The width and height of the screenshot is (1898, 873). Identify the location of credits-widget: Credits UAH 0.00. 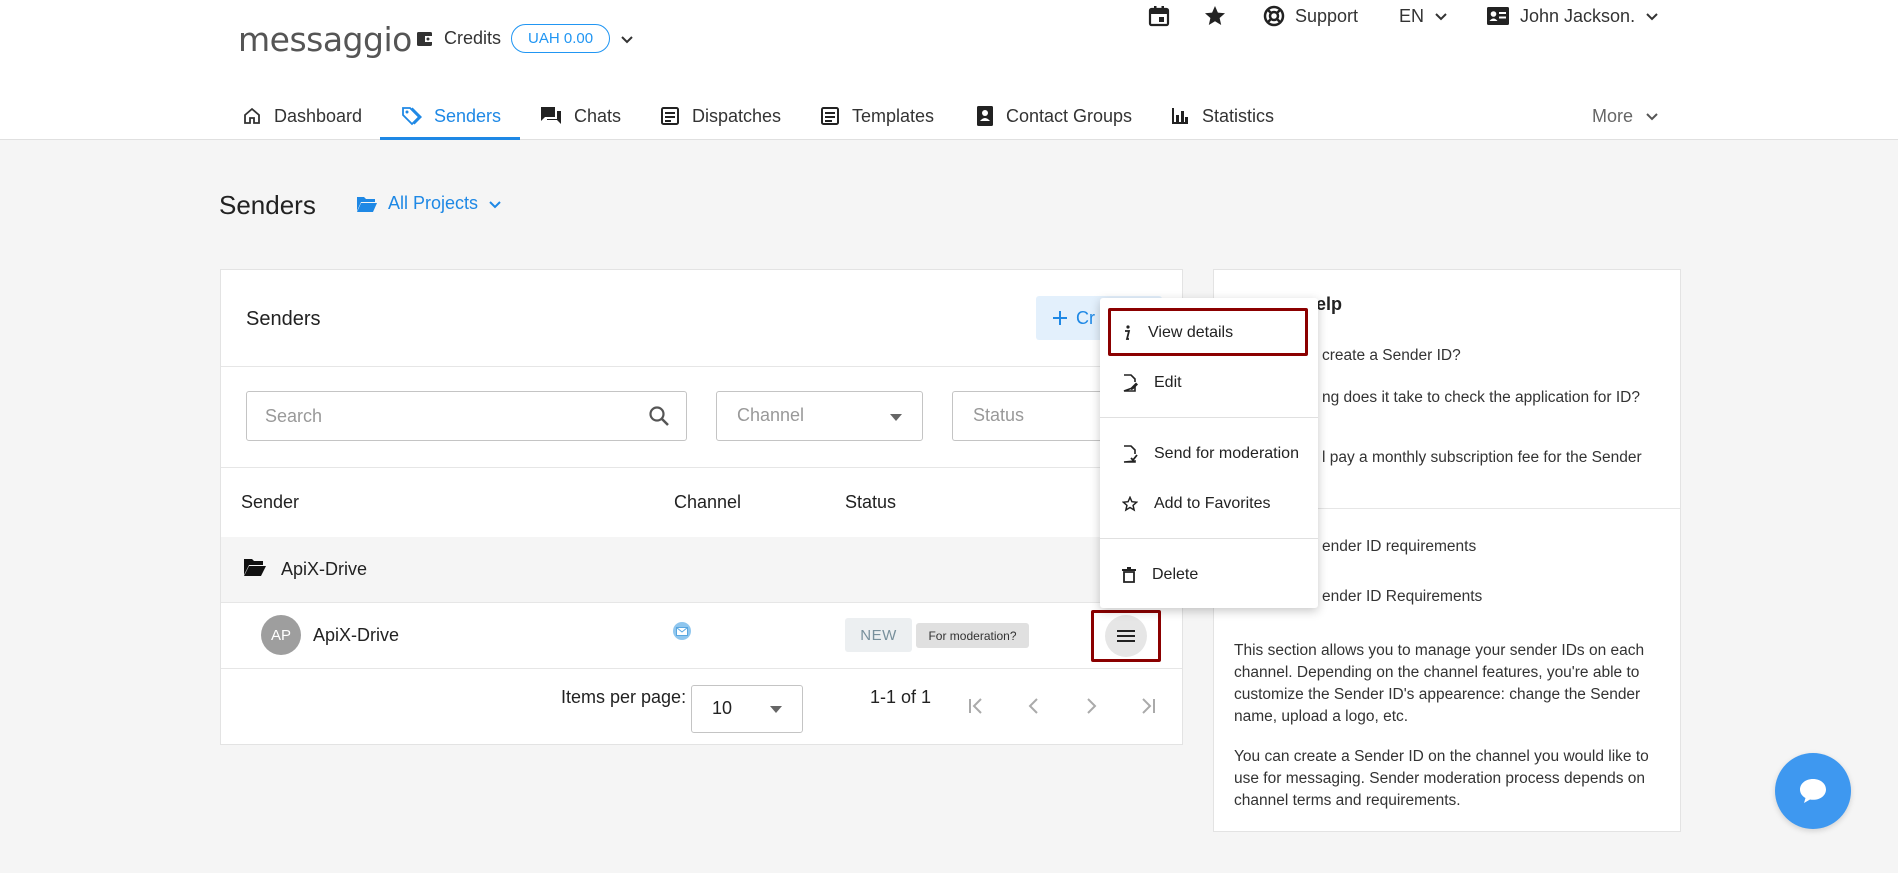
(525, 38).